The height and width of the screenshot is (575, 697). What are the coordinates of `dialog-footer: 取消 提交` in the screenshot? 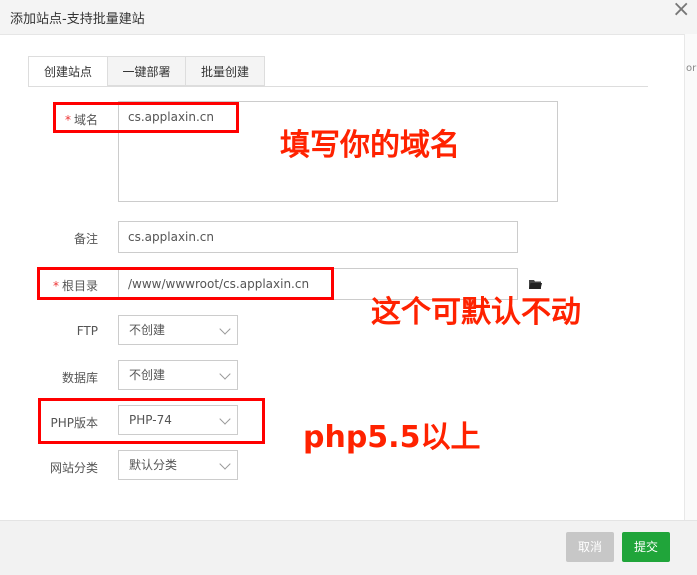 It's located at (348, 547).